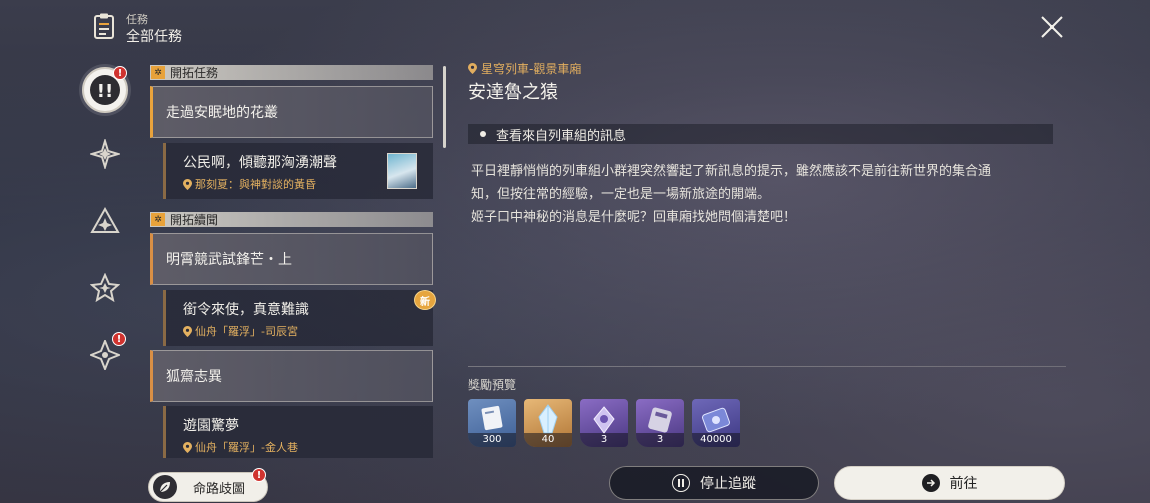 The image size is (1150, 503). Describe the element at coordinates (949, 483) in the screenshot. I see `go-button: 前往` at that location.